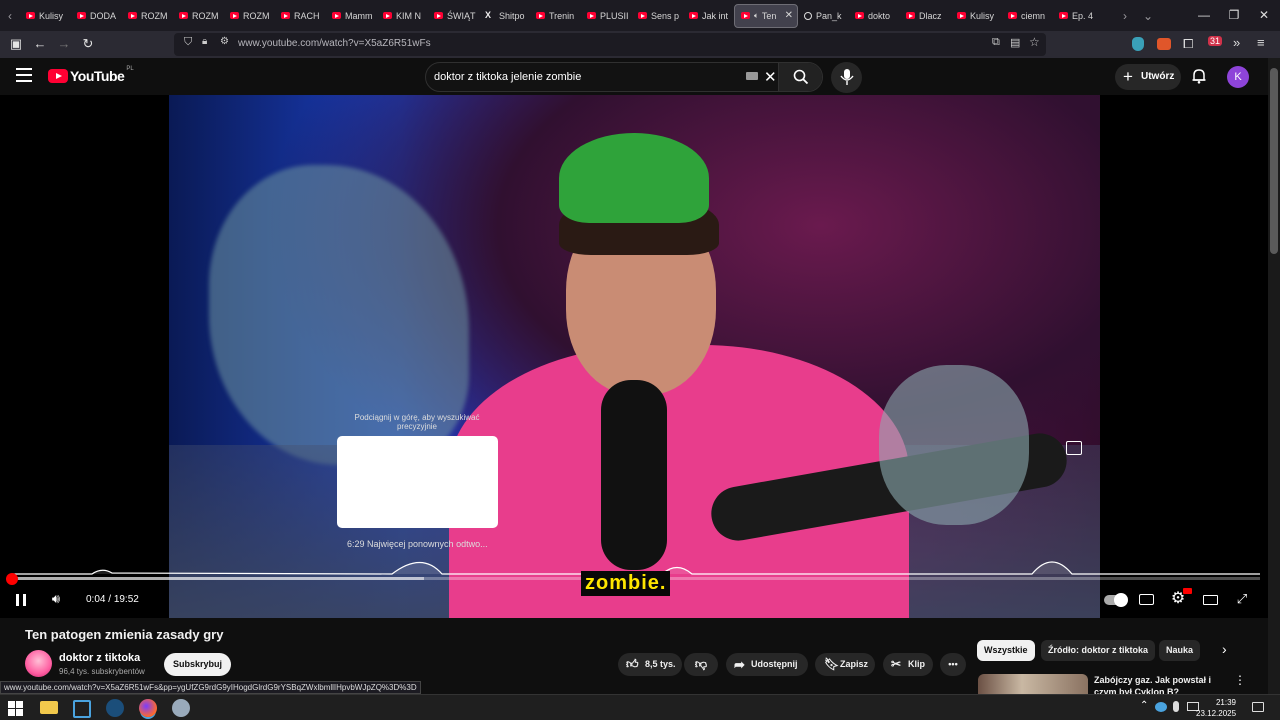  Describe the element at coordinates (91, 75) in the screenshot. I see `youtube-logo: YouTube PL` at that location.